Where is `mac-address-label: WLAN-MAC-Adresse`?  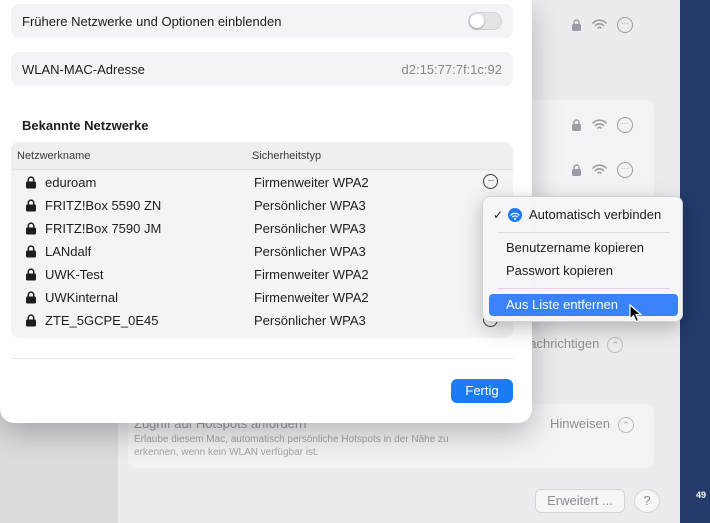
mac-address-label: WLAN-MAC-Adresse is located at coordinates (83, 69).